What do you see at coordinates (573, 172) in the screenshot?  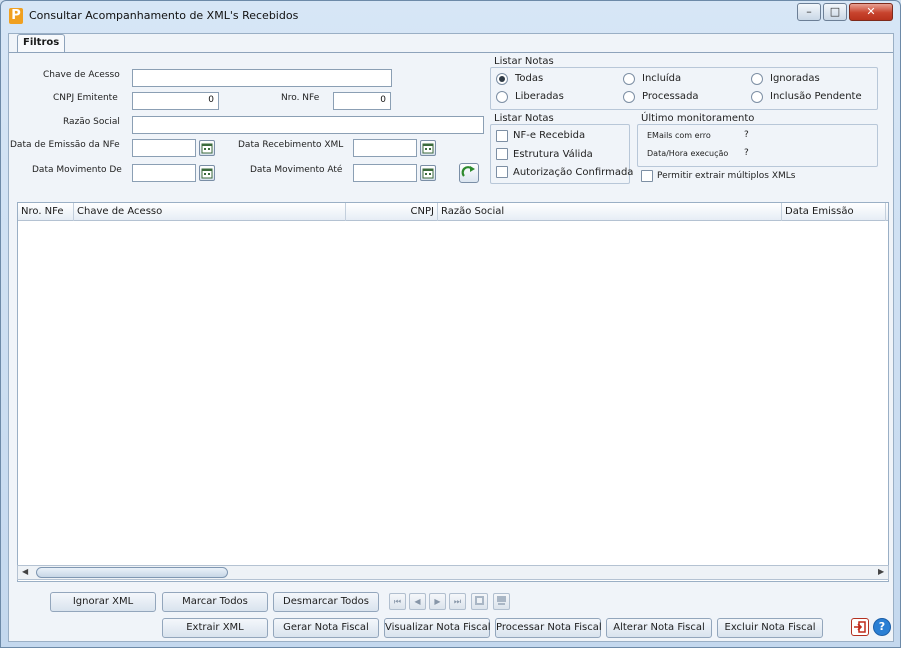 I see `checkbox-autorizacao-confirmada-label: Autorização Confirmada` at bounding box center [573, 172].